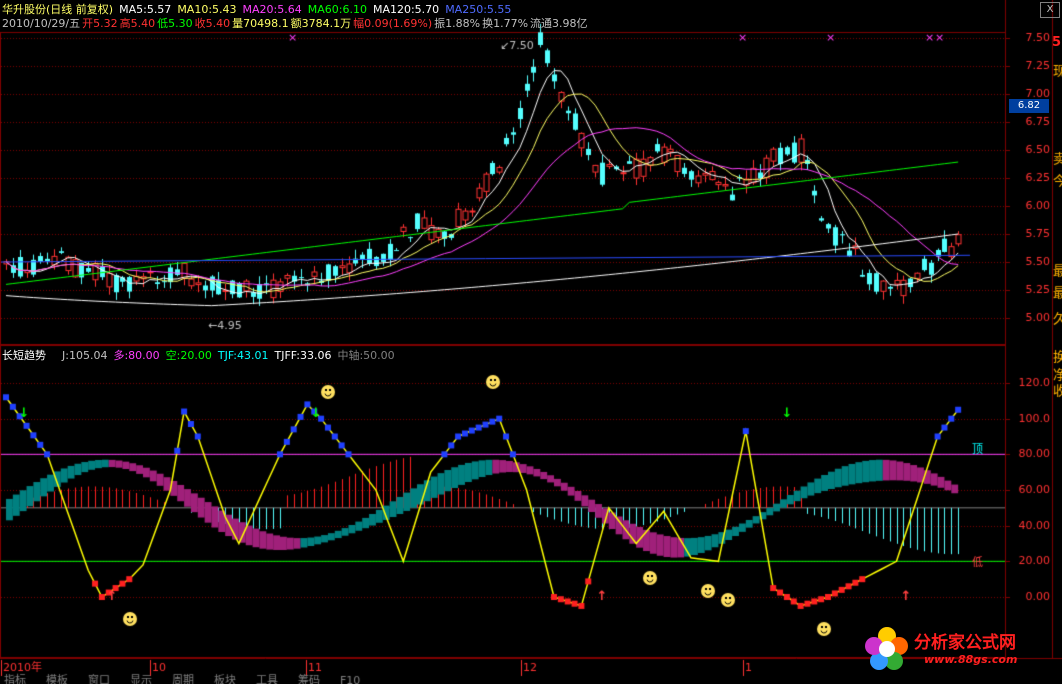  I want to click on low-readout: 低5.30, so click(175, 23).